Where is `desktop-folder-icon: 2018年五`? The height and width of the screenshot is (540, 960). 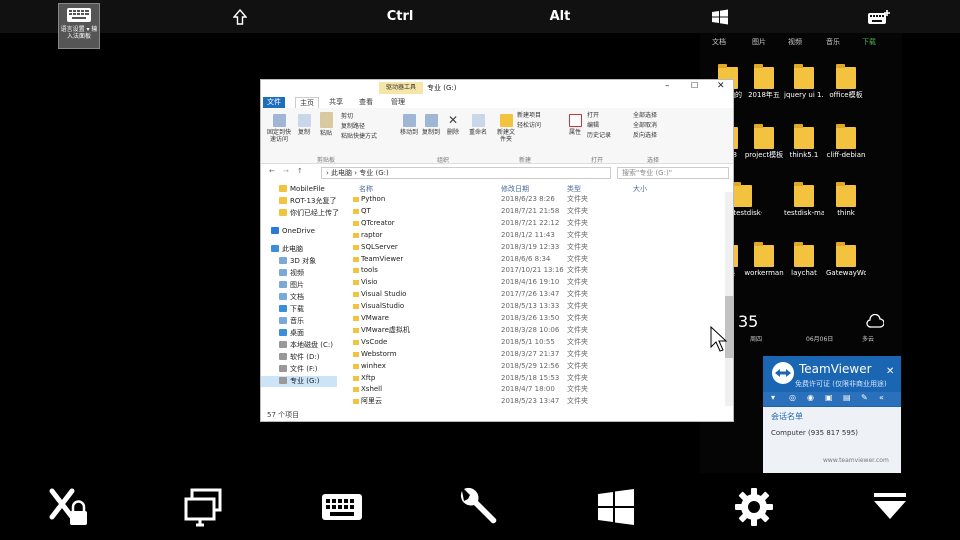
desktop-folder-icon: 2018年五 is located at coordinates (764, 81).